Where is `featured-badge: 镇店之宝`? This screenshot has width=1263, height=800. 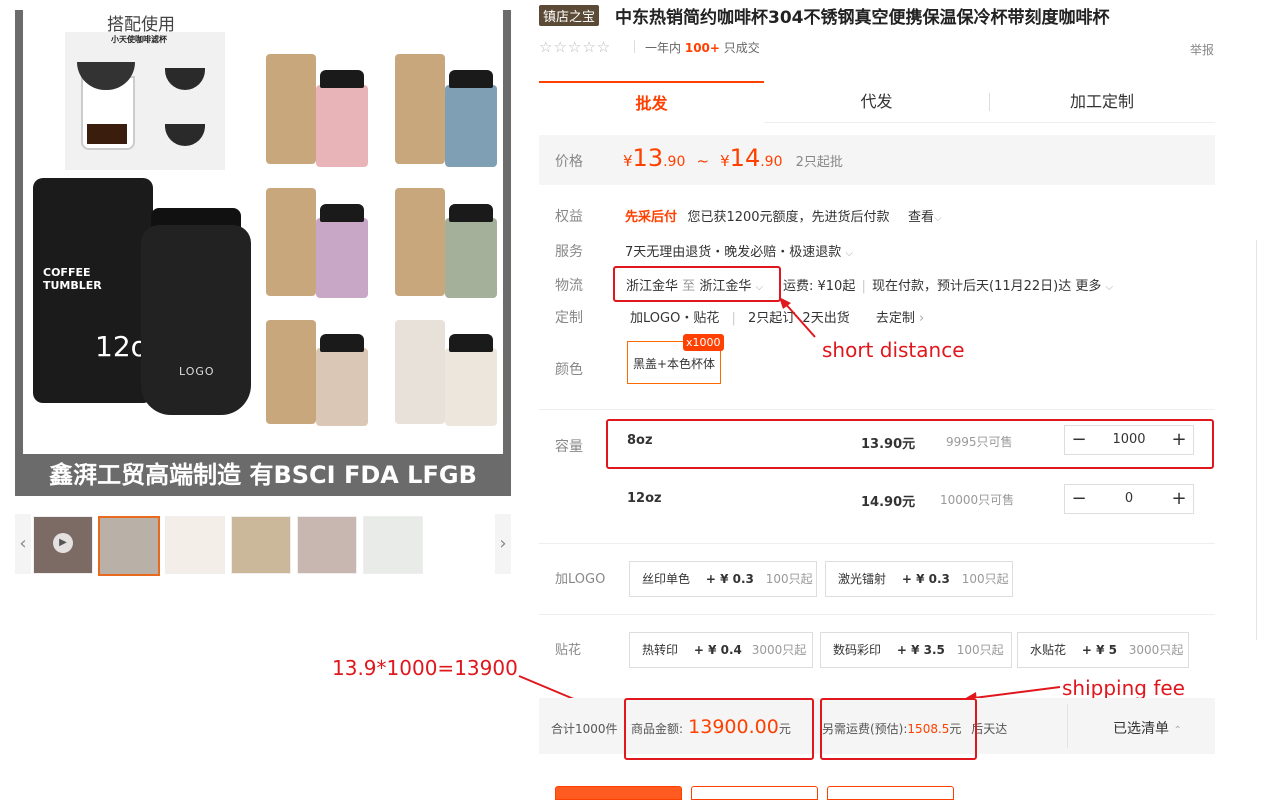
featured-badge: 镇店之宝 is located at coordinates (569, 15).